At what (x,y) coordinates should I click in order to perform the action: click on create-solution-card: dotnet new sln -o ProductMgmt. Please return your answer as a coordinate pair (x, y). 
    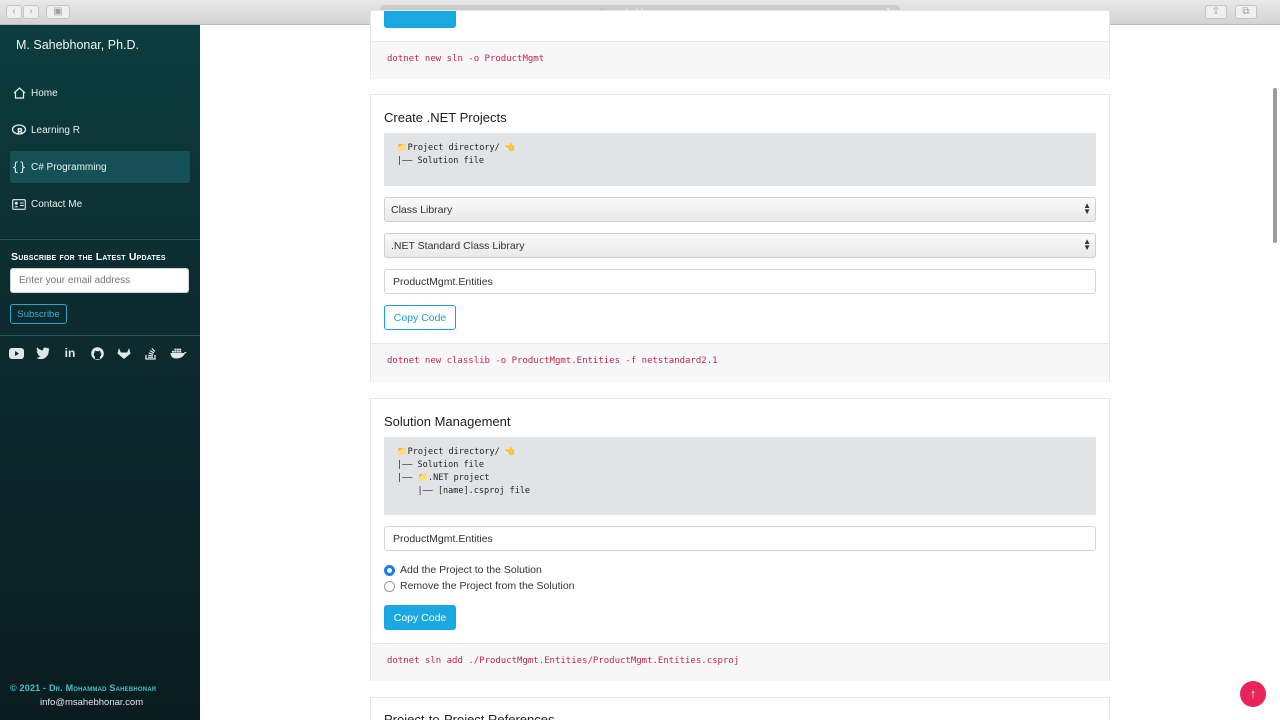
    Looking at the image, I should click on (740, 44).